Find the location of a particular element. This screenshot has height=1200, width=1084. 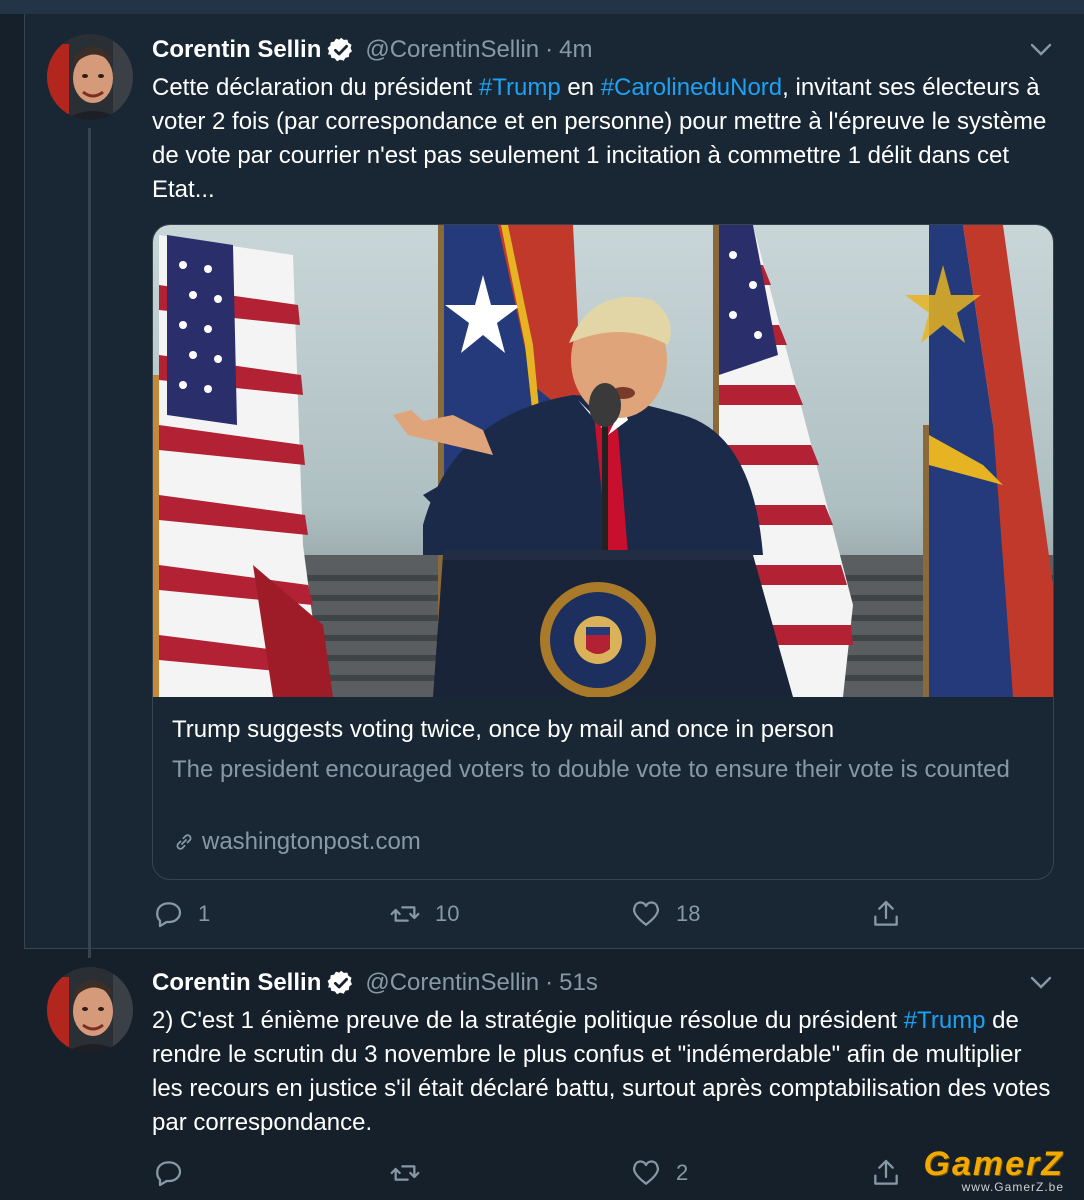

like-count: 18 is located at coordinates (688, 913).